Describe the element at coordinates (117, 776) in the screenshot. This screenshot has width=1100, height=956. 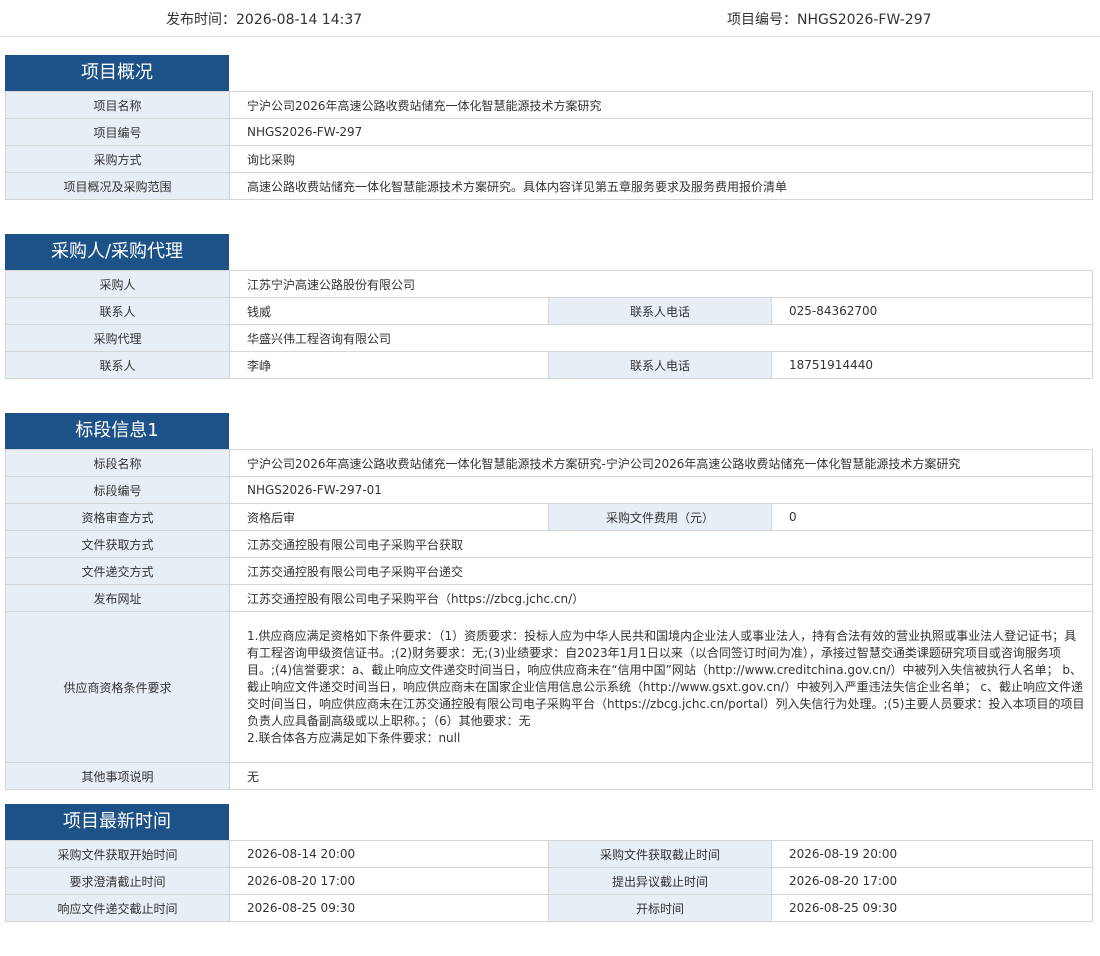
I see `row-label: 其他事项说明` at that location.